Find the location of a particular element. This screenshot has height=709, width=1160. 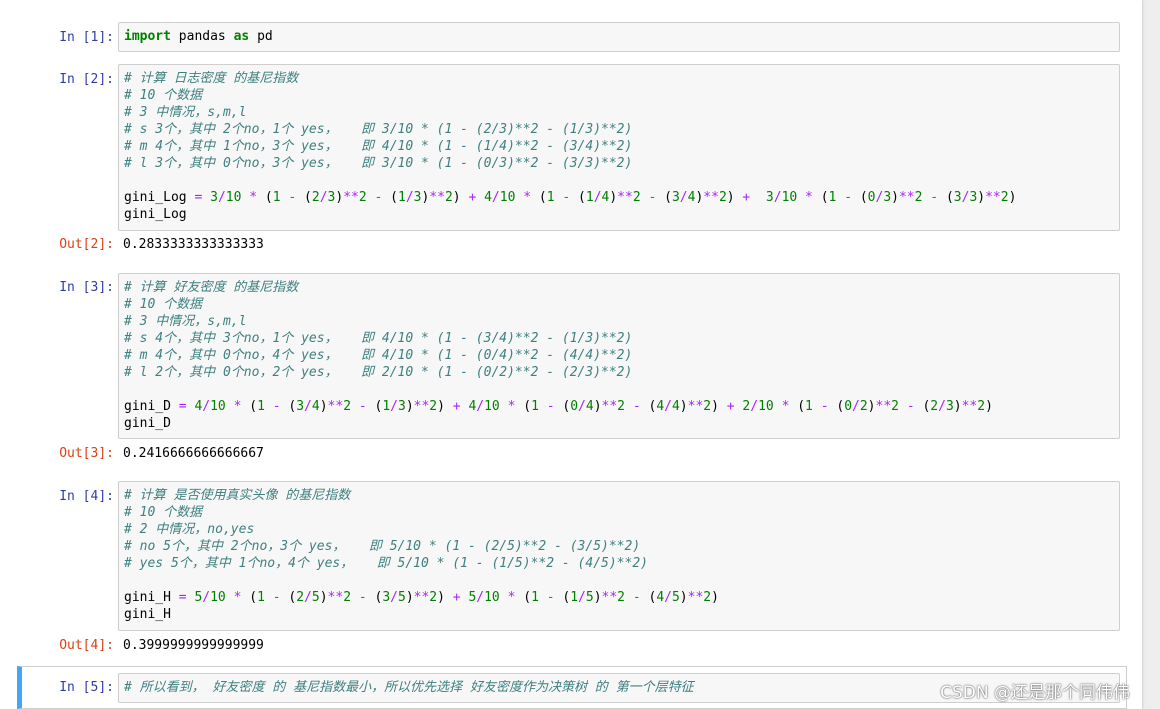

input-prompt: In [4]: is located at coordinates (86, 496).